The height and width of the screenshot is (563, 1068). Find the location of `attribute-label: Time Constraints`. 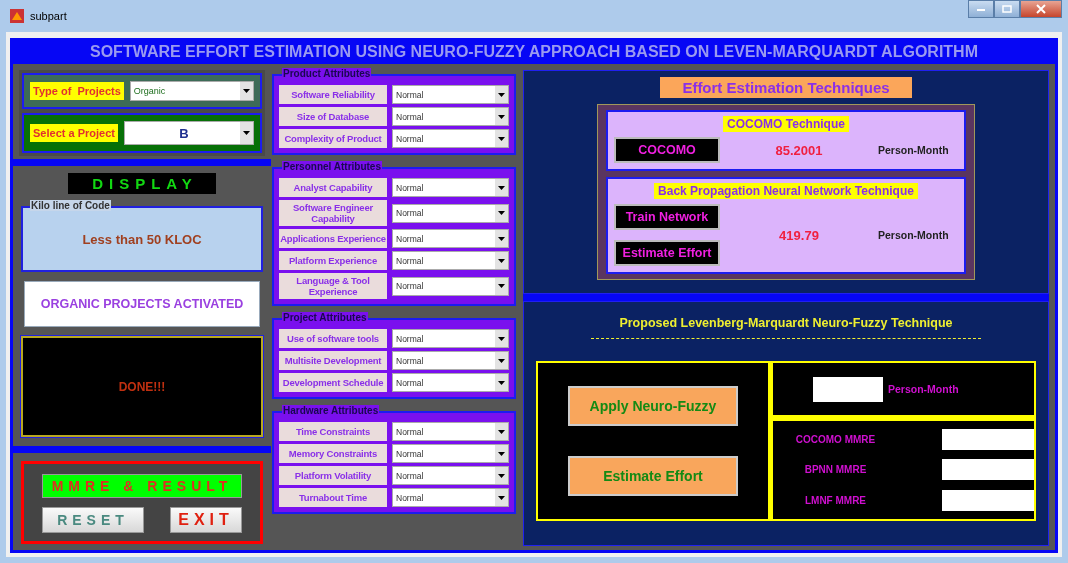

attribute-label: Time Constraints is located at coordinates (333, 431).